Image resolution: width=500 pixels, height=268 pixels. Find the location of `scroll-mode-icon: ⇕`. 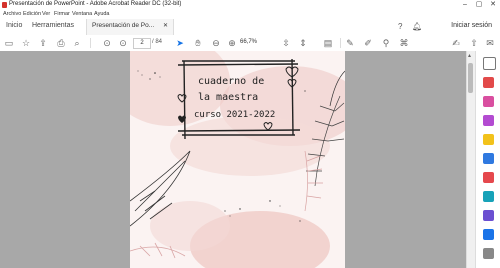

scroll-mode-icon: ⇕ is located at coordinates (303, 43).